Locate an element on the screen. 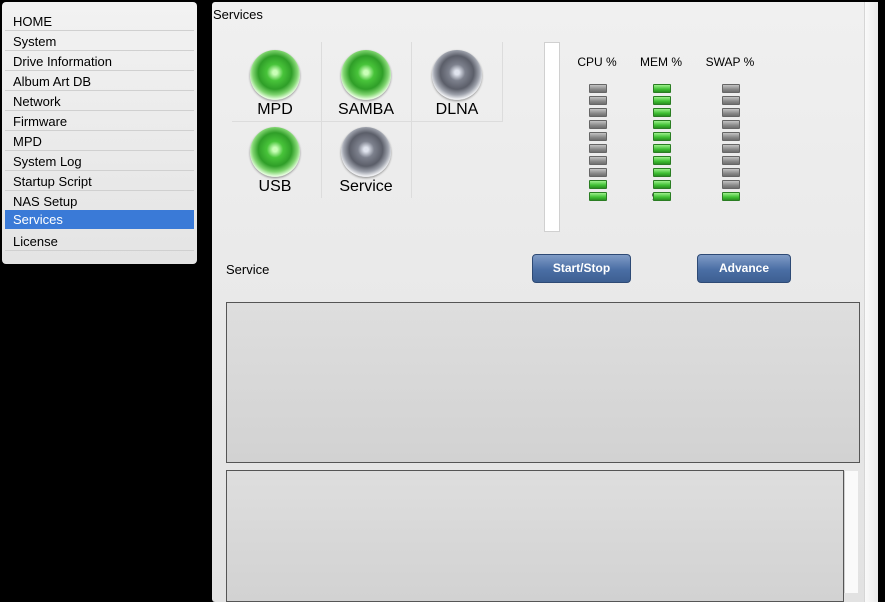  start-stop-button: Start/Stop is located at coordinates (581, 268).